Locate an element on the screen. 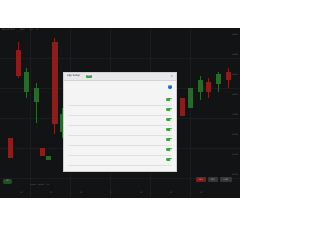  setup-dialog: App Setup NEW × f is located at coordinates (120, 122).